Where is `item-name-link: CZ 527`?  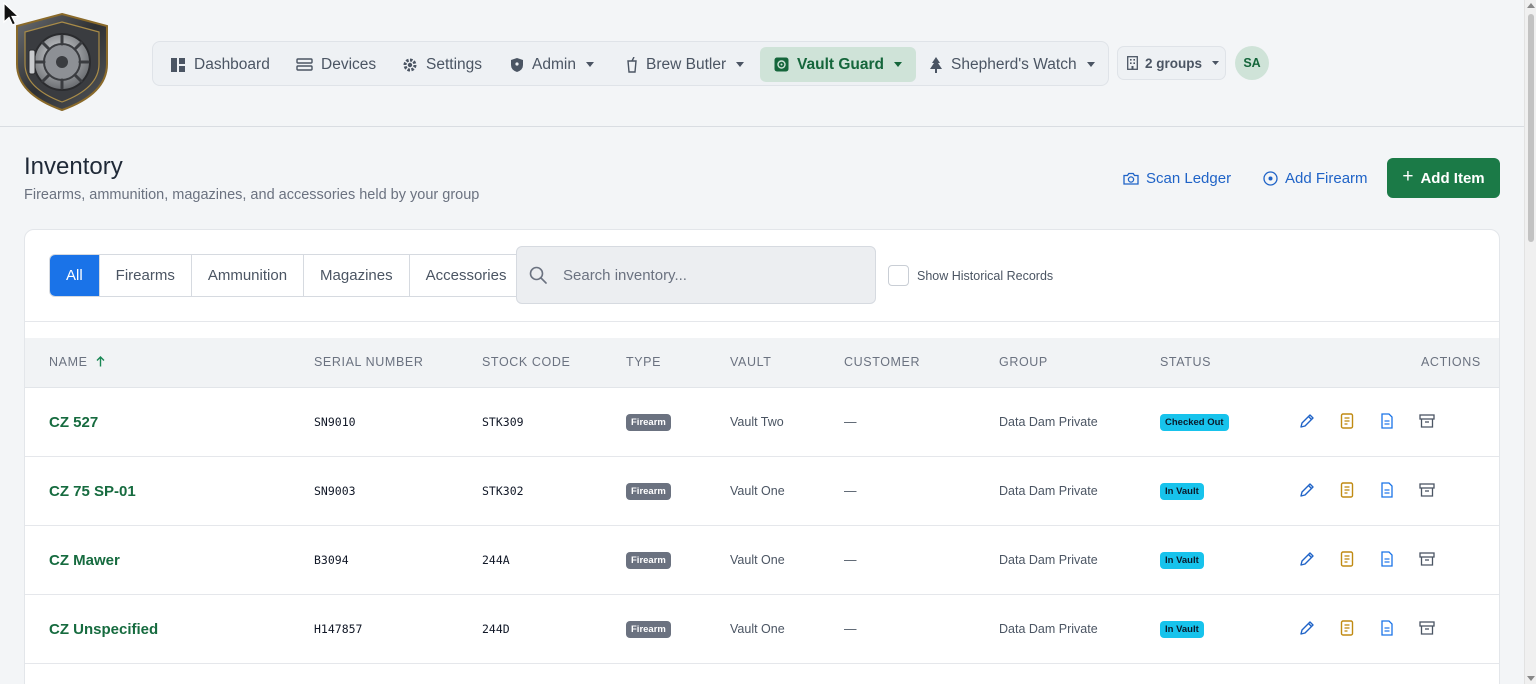
item-name-link: CZ 527 is located at coordinates (73, 422).